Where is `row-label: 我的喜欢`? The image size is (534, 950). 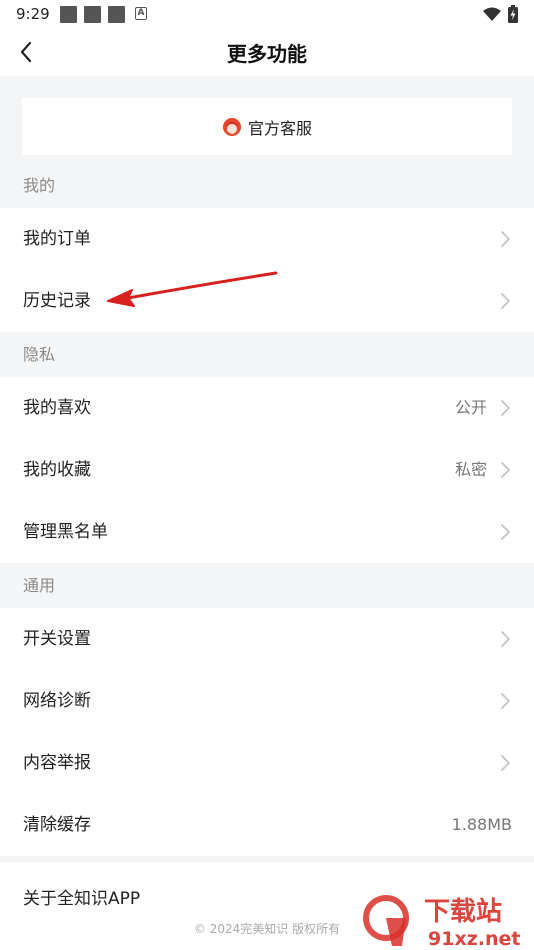 row-label: 我的喜欢 is located at coordinates (57, 408).